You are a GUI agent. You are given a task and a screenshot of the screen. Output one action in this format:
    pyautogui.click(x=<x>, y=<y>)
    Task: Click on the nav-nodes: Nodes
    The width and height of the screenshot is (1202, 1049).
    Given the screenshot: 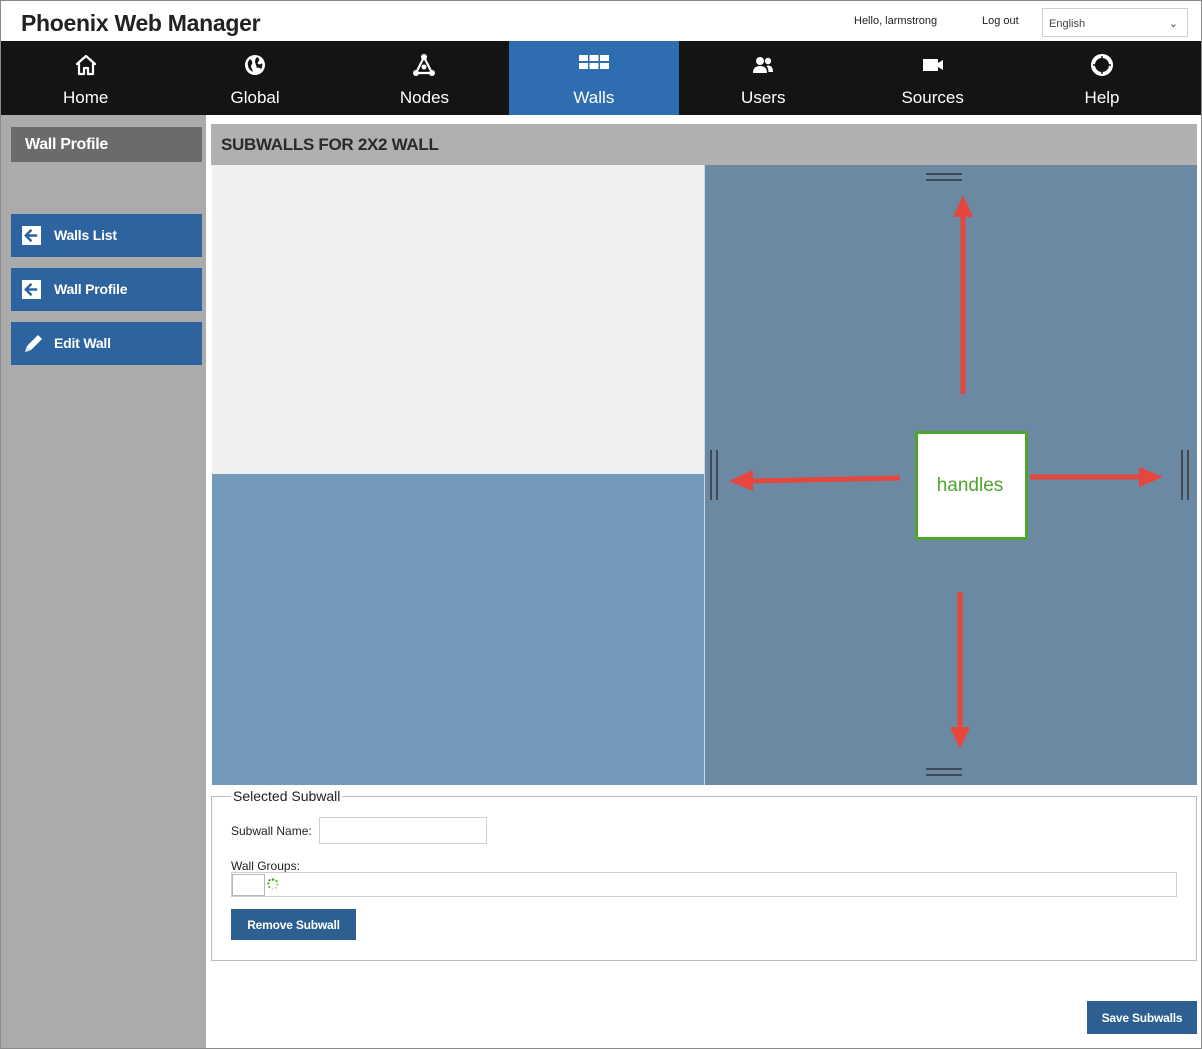 What is the action you would take?
    pyautogui.click(x=424, y=78)
    